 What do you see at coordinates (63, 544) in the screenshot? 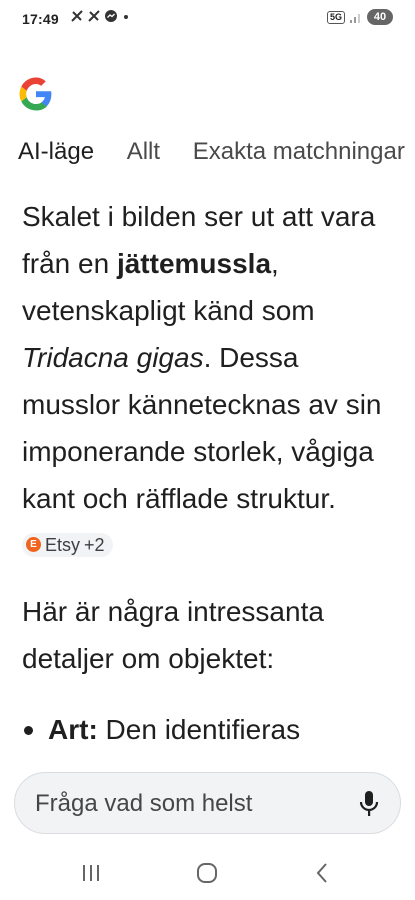
I see `source-chip-label: Etsy` at bounding box center [63, 544].